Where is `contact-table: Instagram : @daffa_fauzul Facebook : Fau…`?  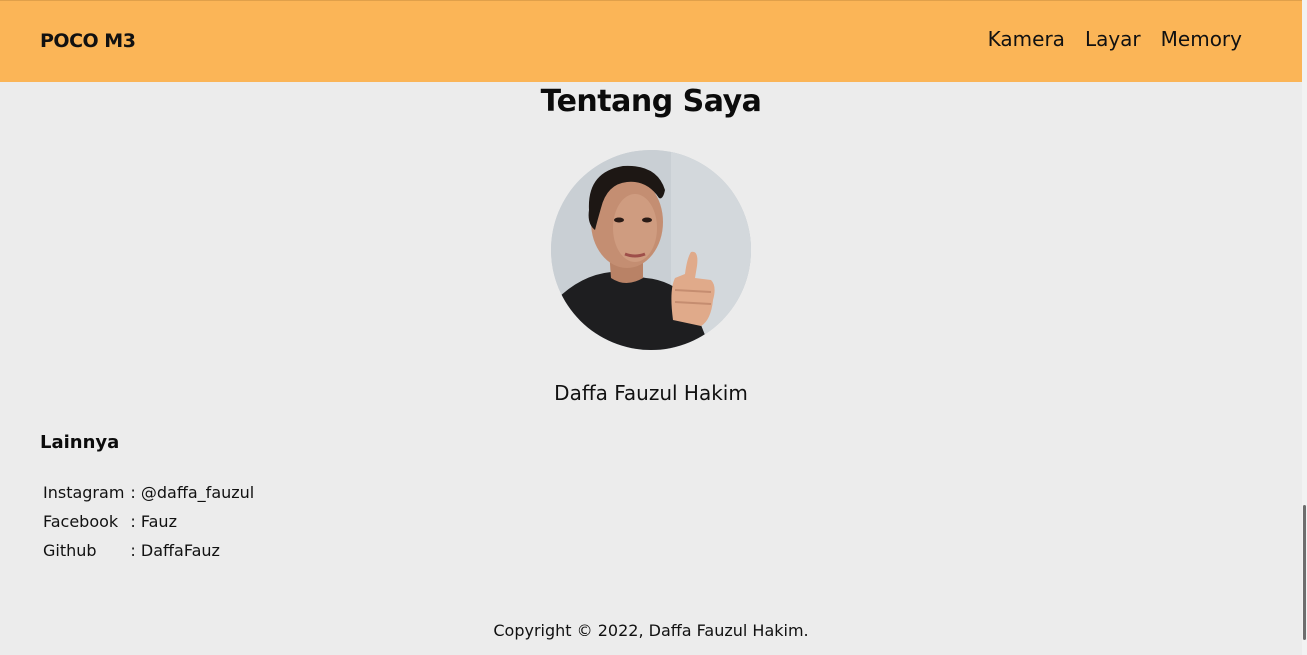 contact-table: Instagram : @daffa_fauzul Facebook : Fau… is located at coordinates (147, 521).